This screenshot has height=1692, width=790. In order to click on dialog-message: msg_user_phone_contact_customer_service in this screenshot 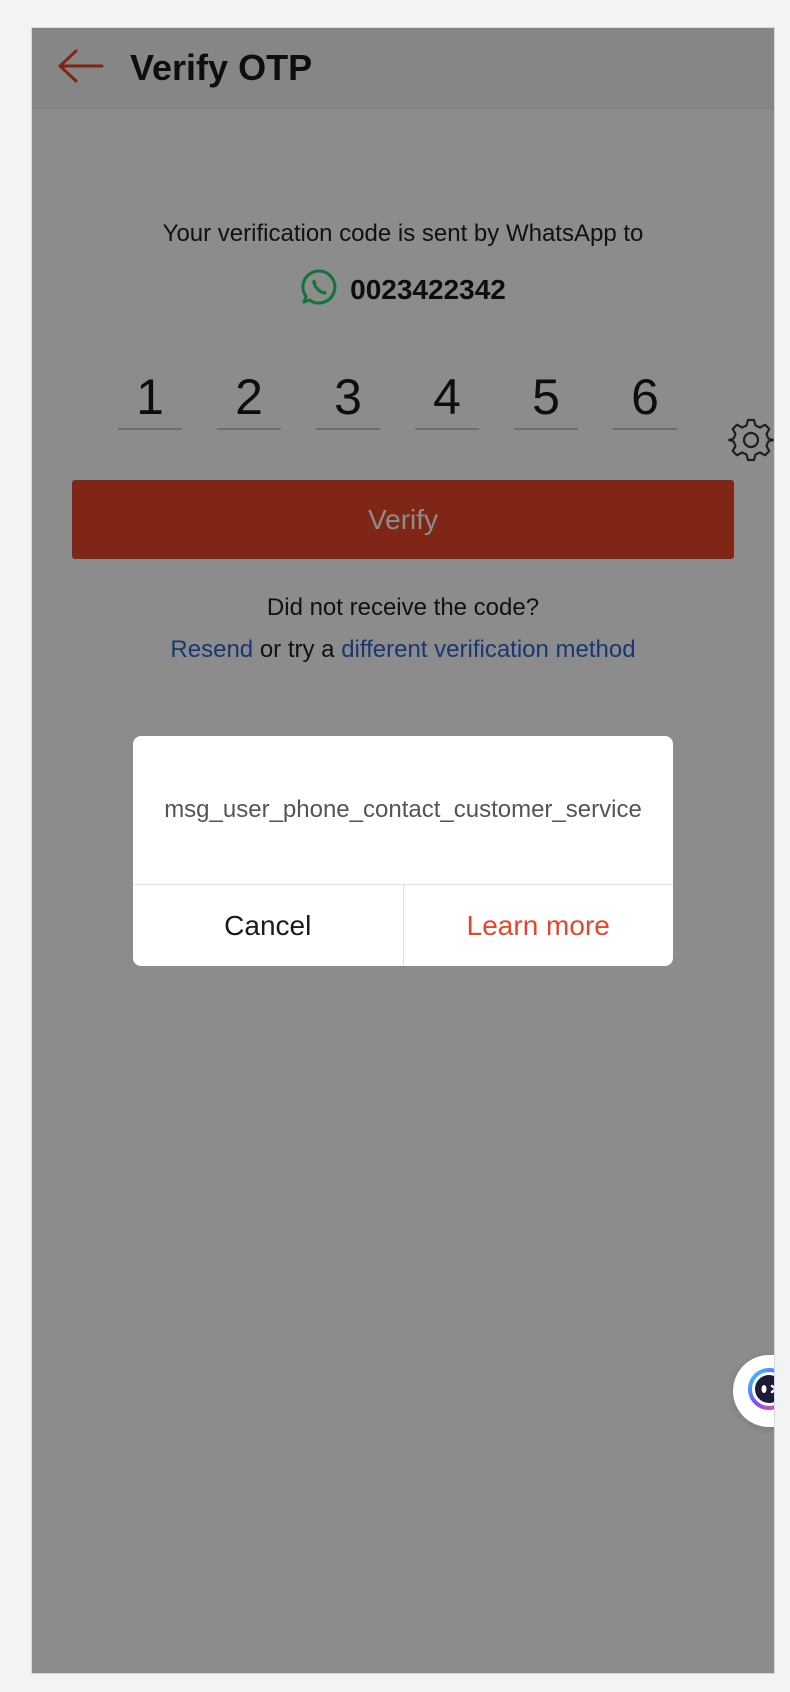, I will do `click(403, 809)`.